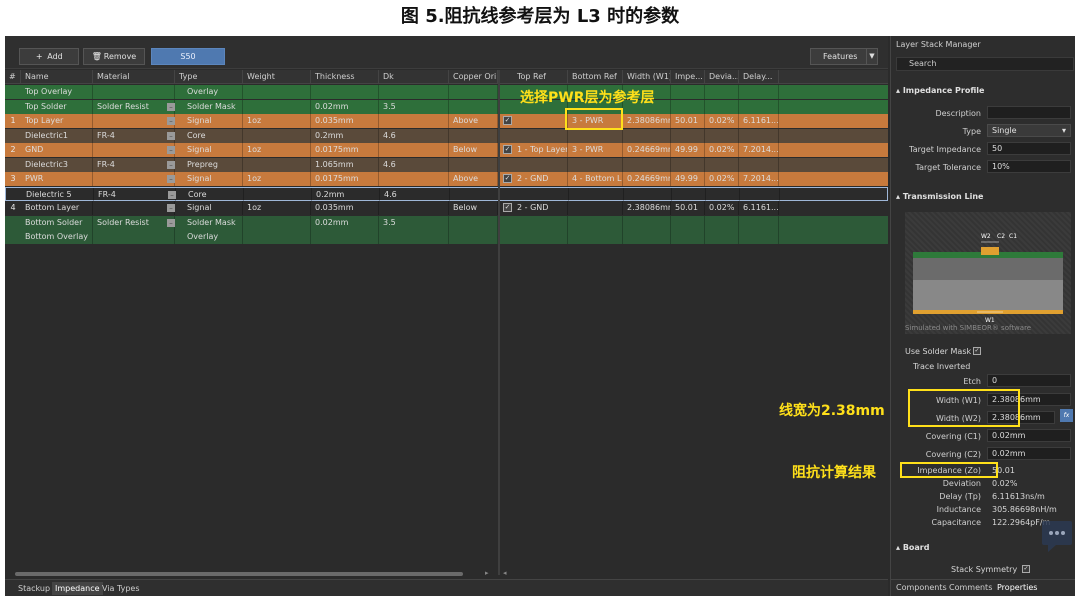 This screenshot has height=597, width=1080. What do you see at coordinates (345, 164) in the screenshot?
I see `cell-thickness: 1.065mm` at bounding box center [345, 164].